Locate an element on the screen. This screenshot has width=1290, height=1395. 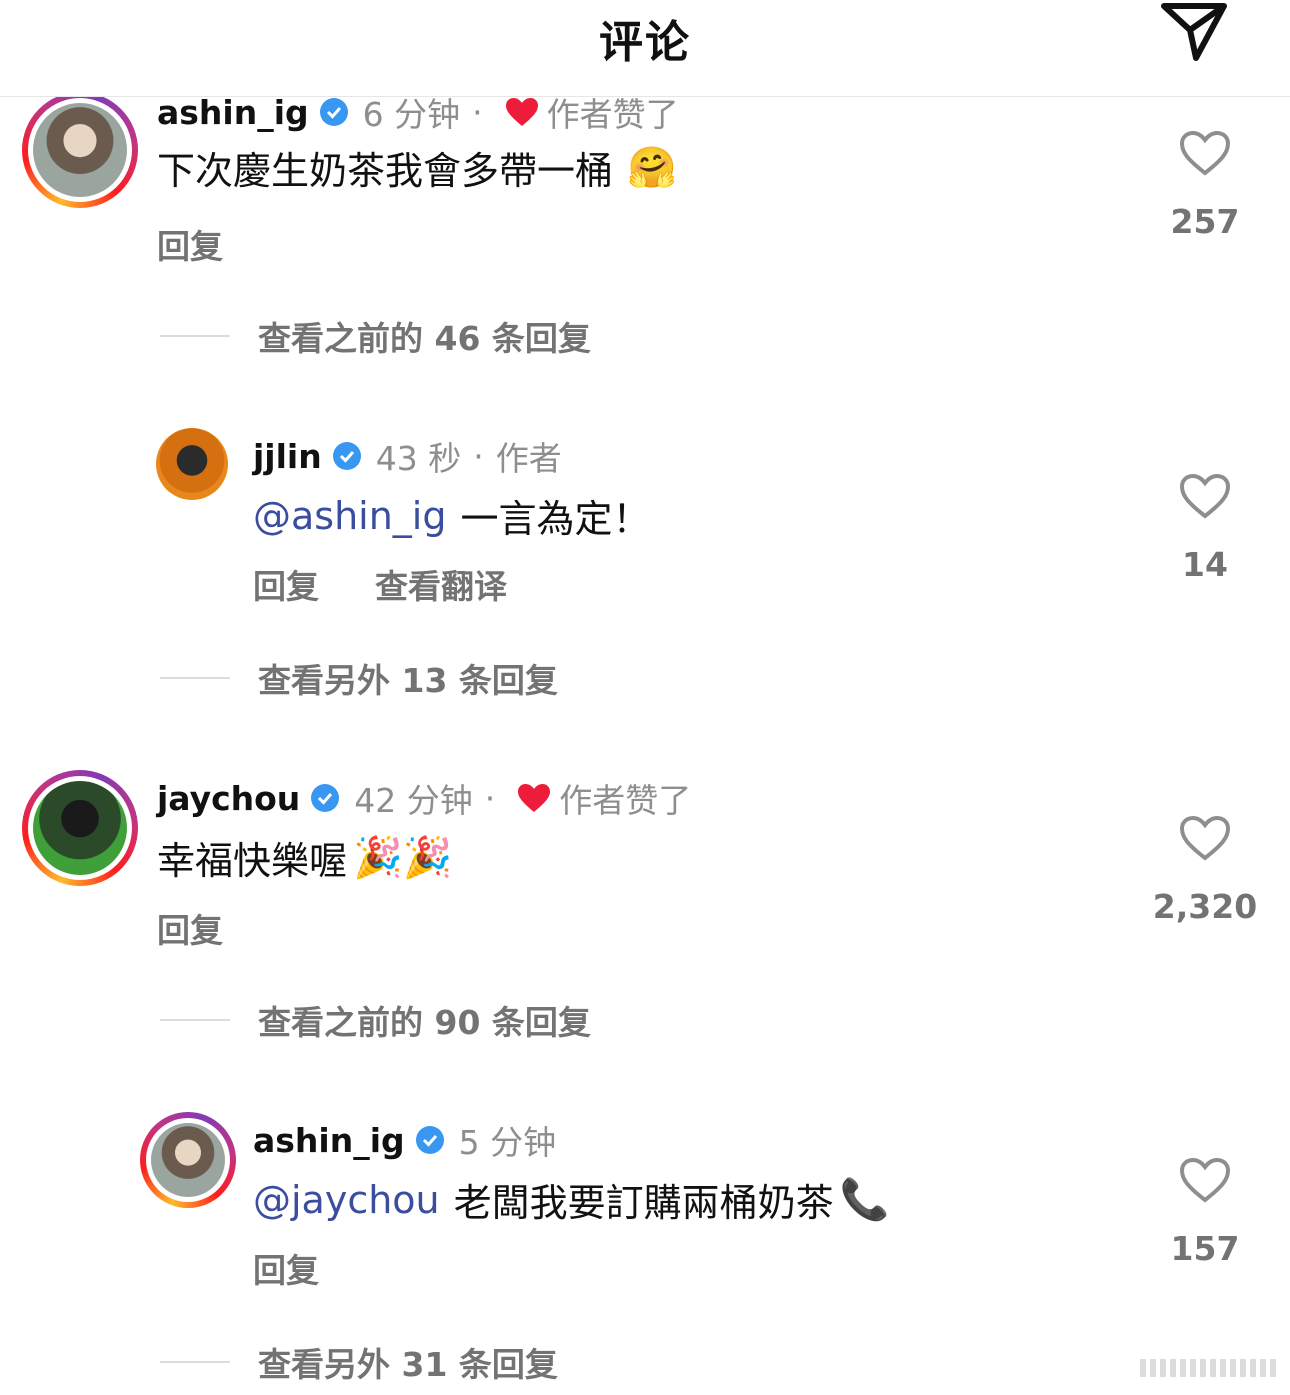
comment-body: 一言為定！ is located at coordinates (555, 519).